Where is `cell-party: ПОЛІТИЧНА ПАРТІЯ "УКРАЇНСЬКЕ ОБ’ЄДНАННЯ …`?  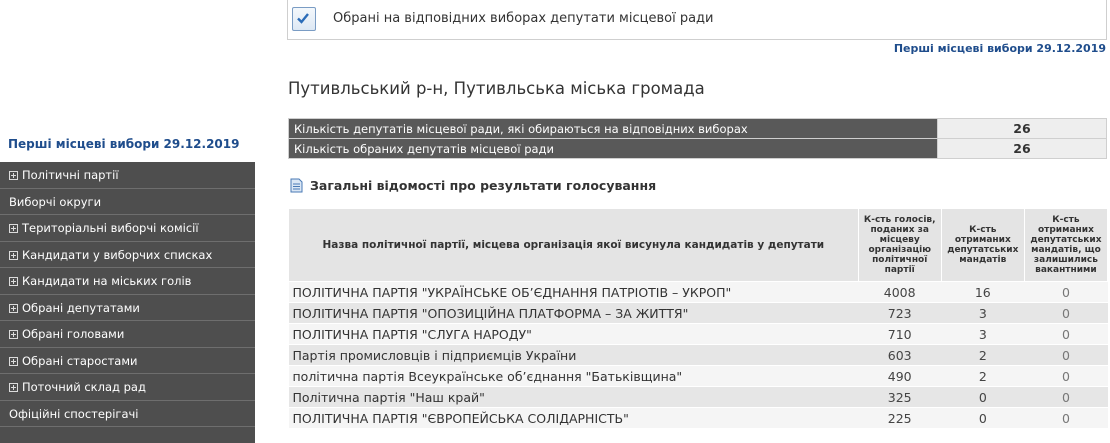
cell-party: ПОЛІТИЧНА ПАРТІЯ "УКРАЇНСЬКЕ ОБ’ЄДНАННЯ … is located at coordinates (573, 292).